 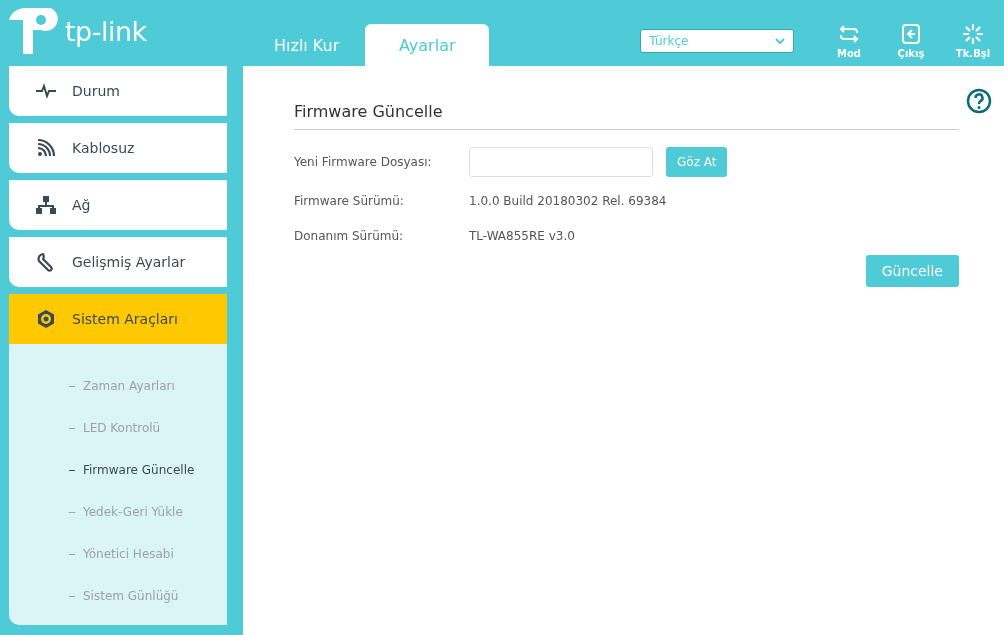 I want to click on submenu-item: LED Kontrolü, so click(x=88, y=428).